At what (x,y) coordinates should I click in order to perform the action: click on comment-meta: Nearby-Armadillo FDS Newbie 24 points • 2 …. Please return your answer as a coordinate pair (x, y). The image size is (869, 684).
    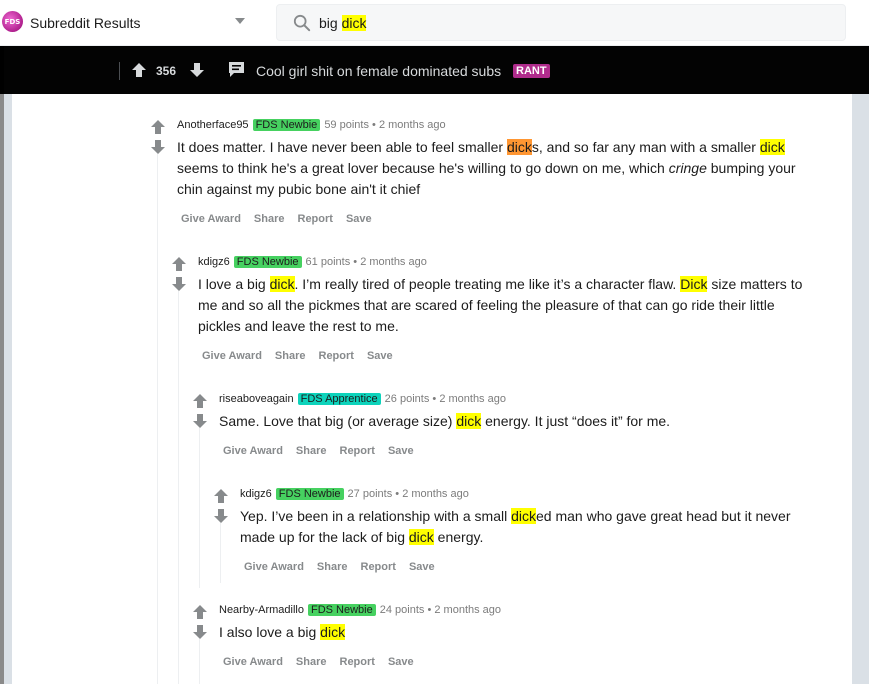
    Looking at the image, I should click on (360, 610).